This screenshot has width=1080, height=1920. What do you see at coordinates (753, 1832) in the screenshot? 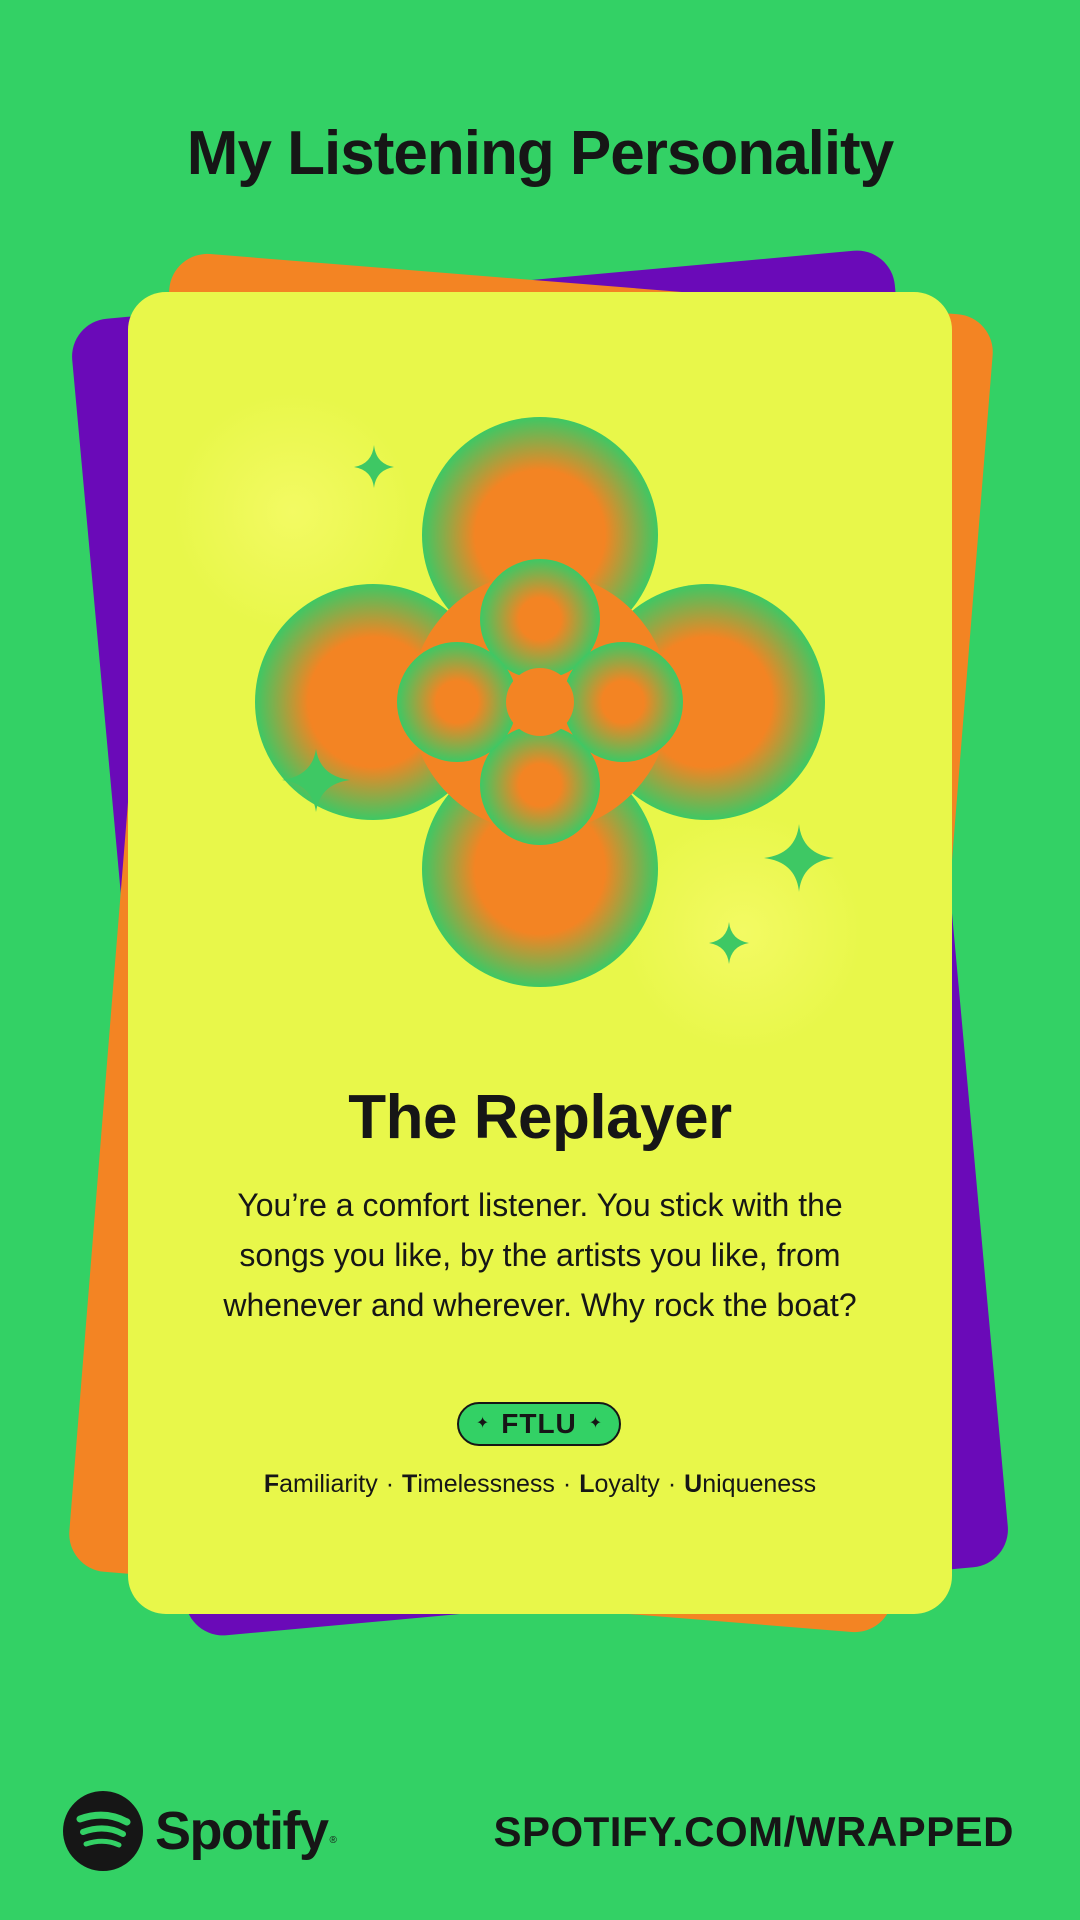
I see `wrapped-url: SPOTIFY.COM/WRAPPED` at bounding box center [753, 1832].